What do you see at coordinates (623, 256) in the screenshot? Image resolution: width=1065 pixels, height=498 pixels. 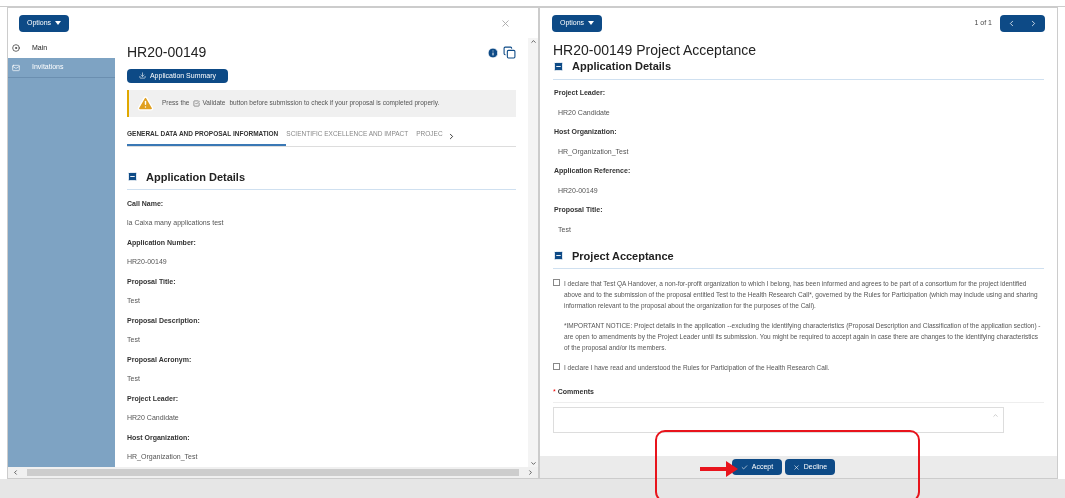 I see `section-title: Project Acceptance` at bounding box center [623, 256].